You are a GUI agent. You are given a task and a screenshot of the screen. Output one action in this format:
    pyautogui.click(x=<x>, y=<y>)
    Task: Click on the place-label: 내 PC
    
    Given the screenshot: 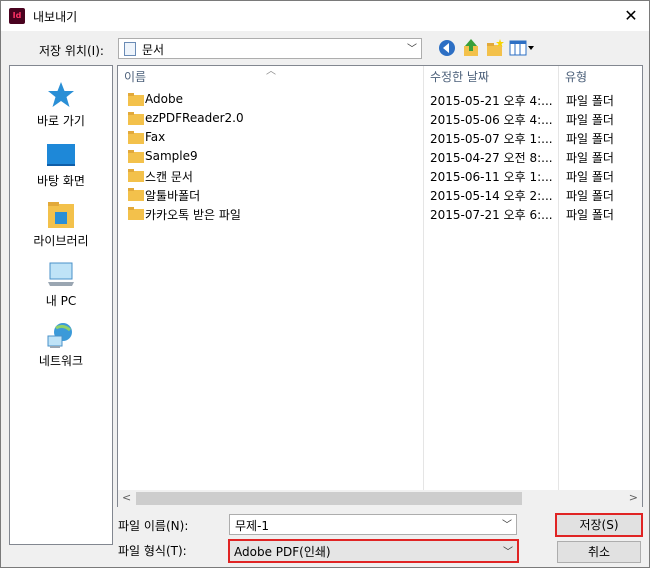 What is the action you would take?
    pyautogui.click(x=61, y=301)
    